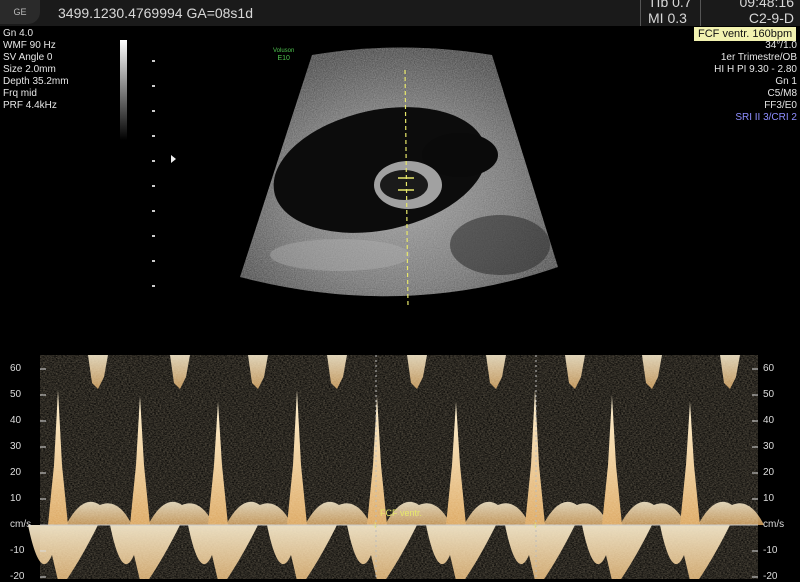 The width and height of the screenshot is (800, 582). Describe the element at coordinates (670, 5) in the screenshot. I see `thermal-index: TIb 0.7` at that location.